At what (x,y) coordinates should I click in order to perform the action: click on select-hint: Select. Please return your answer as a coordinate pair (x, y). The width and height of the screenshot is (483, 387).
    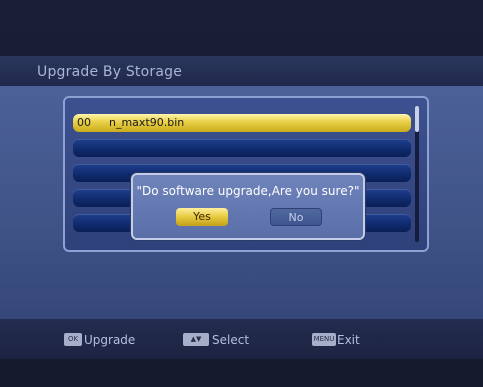
    Looking at the image, I should click on (231, 340).